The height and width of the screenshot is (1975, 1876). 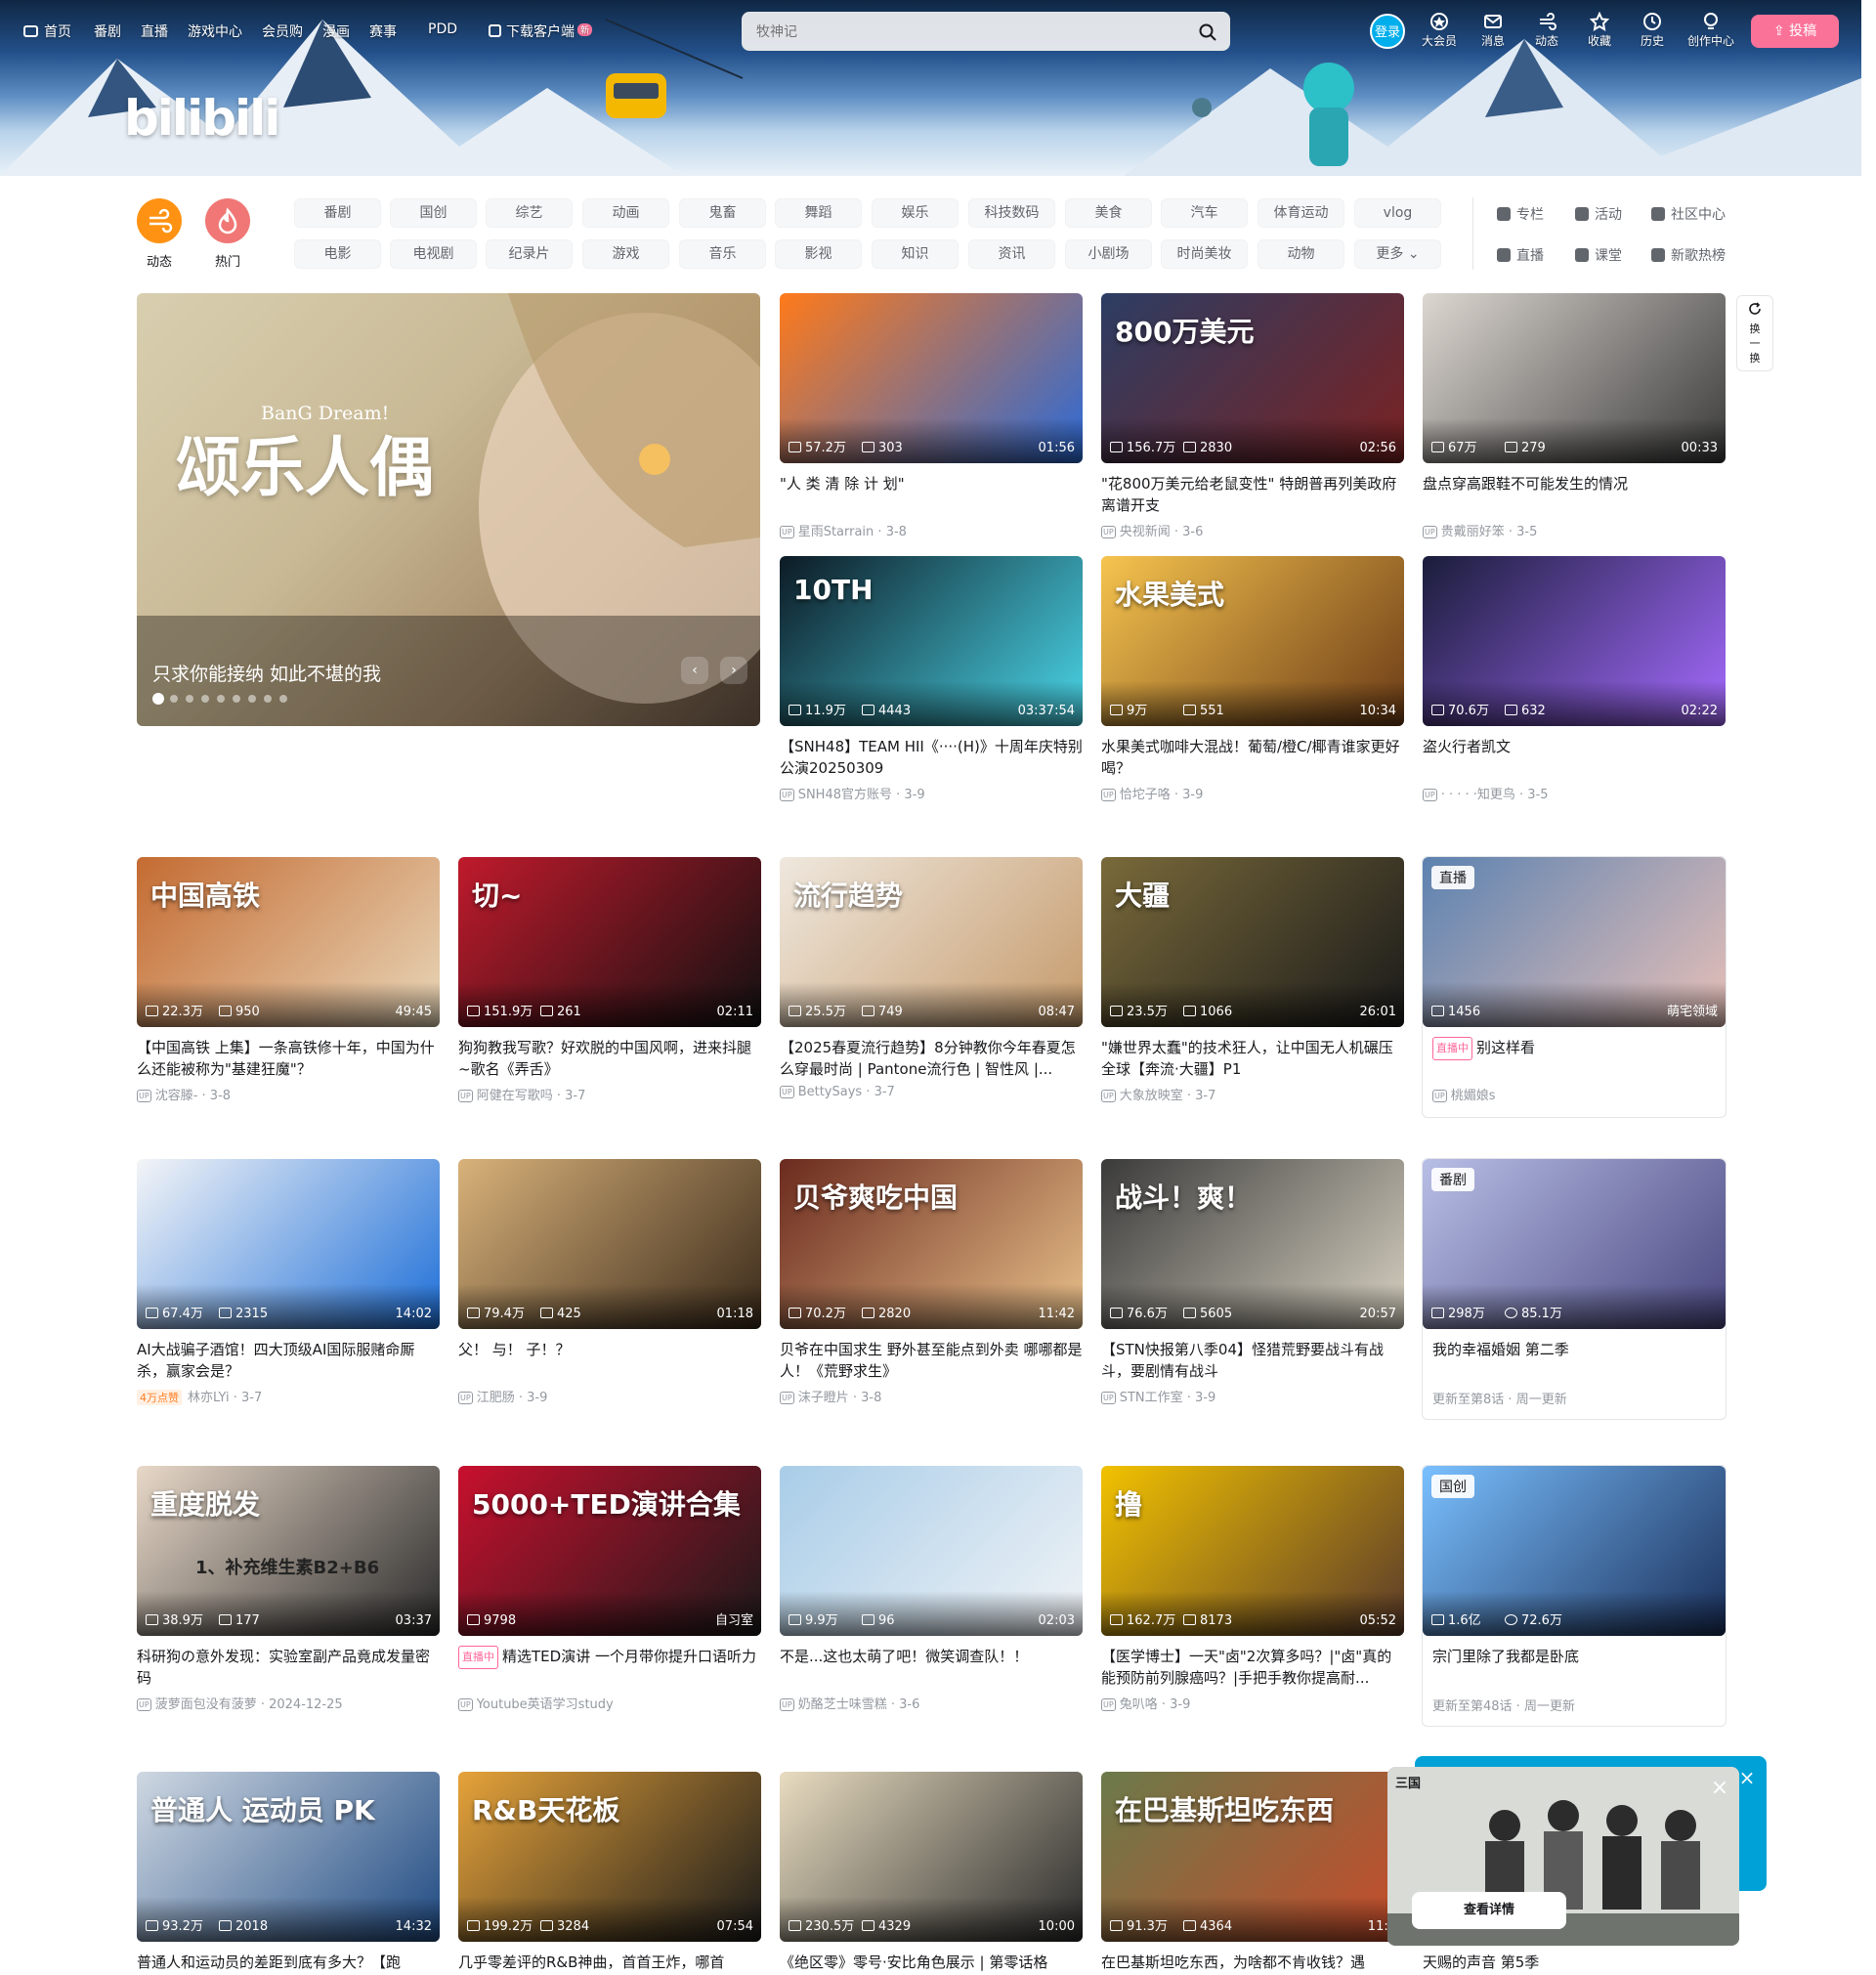 What do you see at coordinates (609, 942) in the screenshot?
I see `video-thumbnail: 切~ 151.9万 261 02:11` at bounding box center [609, 942].